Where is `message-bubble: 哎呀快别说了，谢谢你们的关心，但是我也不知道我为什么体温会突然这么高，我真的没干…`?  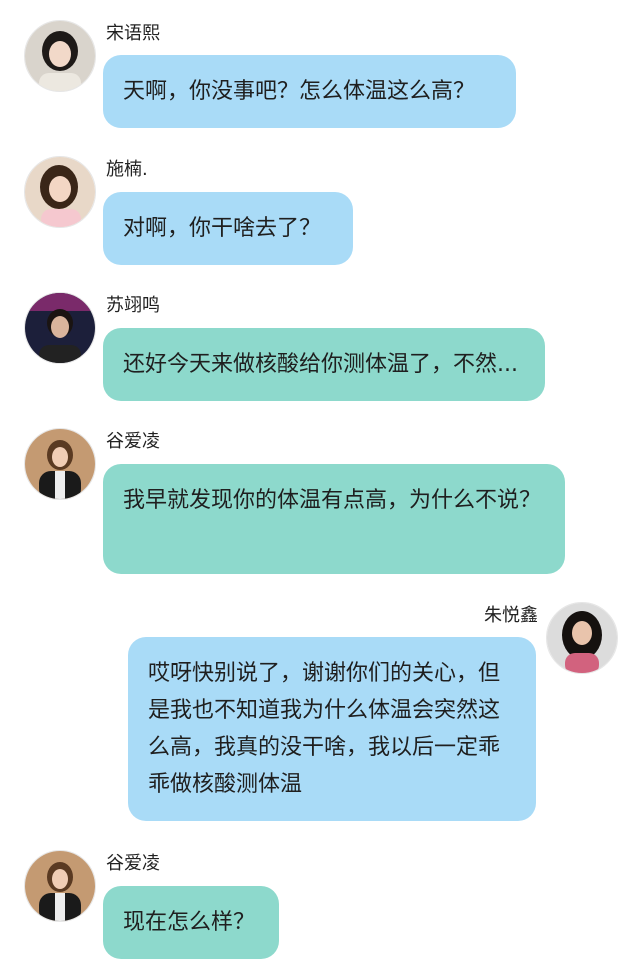 message-bubble: 哎呀快别说了，谢谢你们的关心，但是我也不知道我为什么体温会突然这么高，我真的没干… is located at coordinates (332, 729).